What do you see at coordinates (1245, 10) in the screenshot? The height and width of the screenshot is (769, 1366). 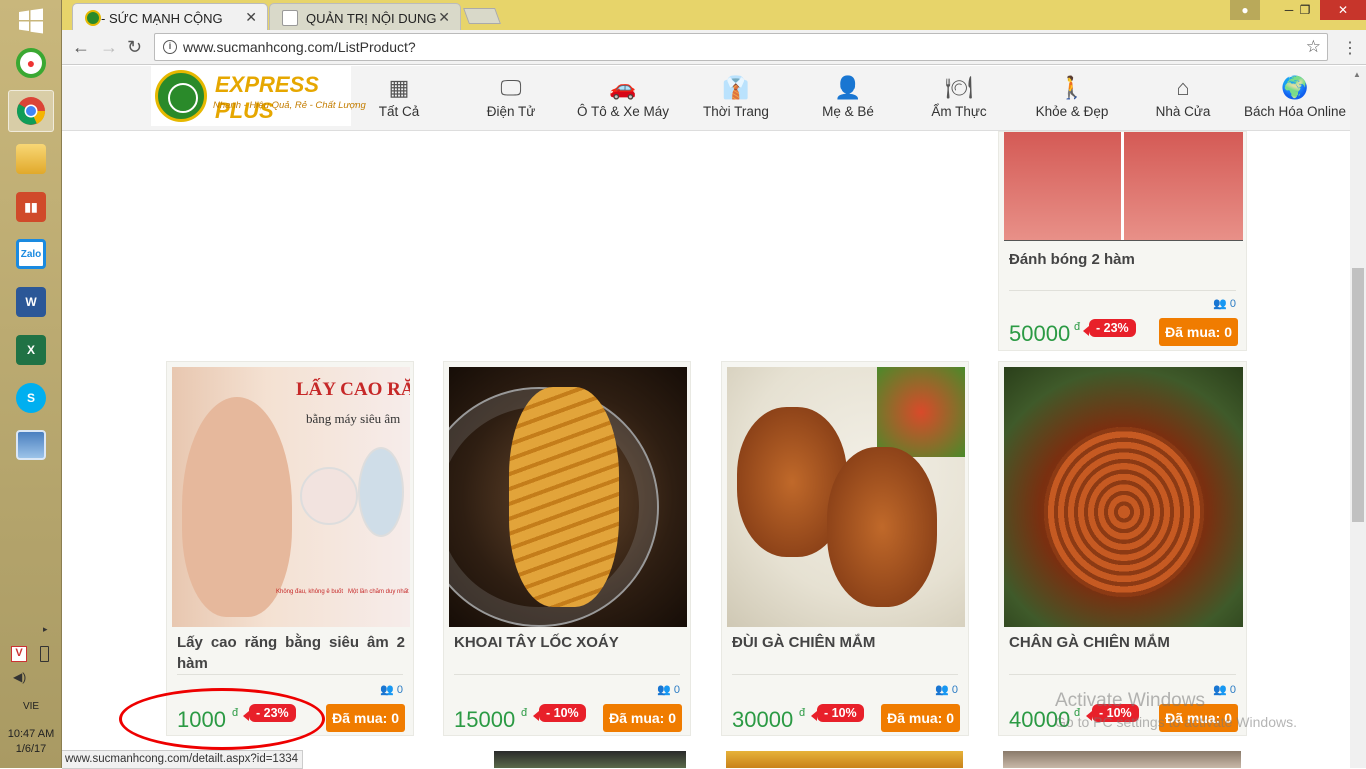 I see `user-profile-icon: ●` at bounding box center [1245, 10].